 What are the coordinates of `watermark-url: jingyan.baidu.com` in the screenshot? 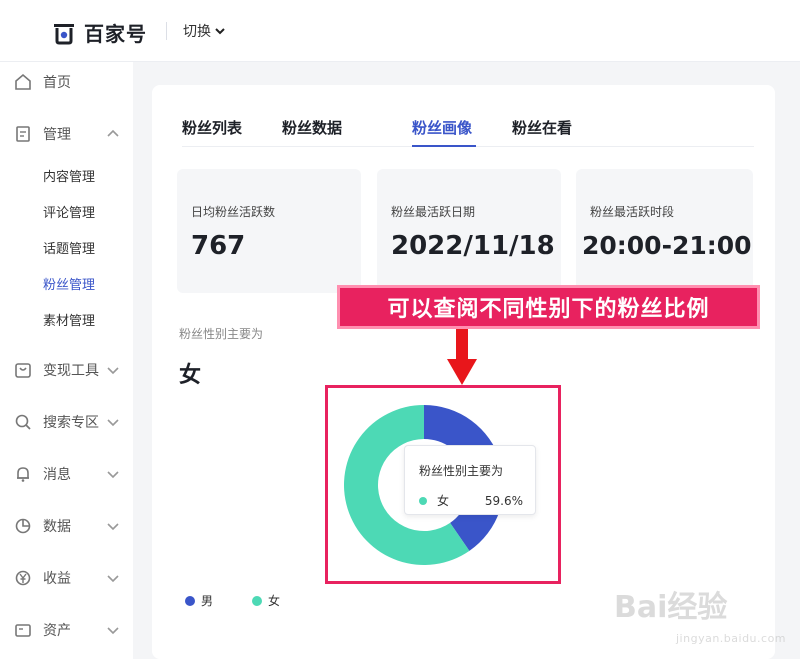 It's located at (731, 638).